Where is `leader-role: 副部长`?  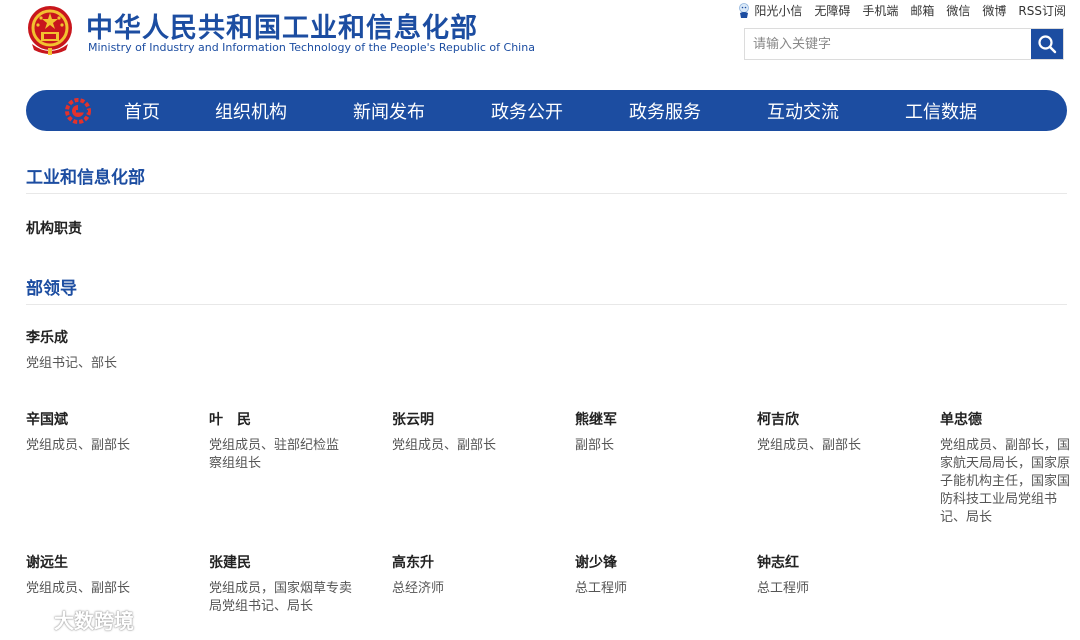 leader-role: 副部长 is located at coordinates (595, 445).